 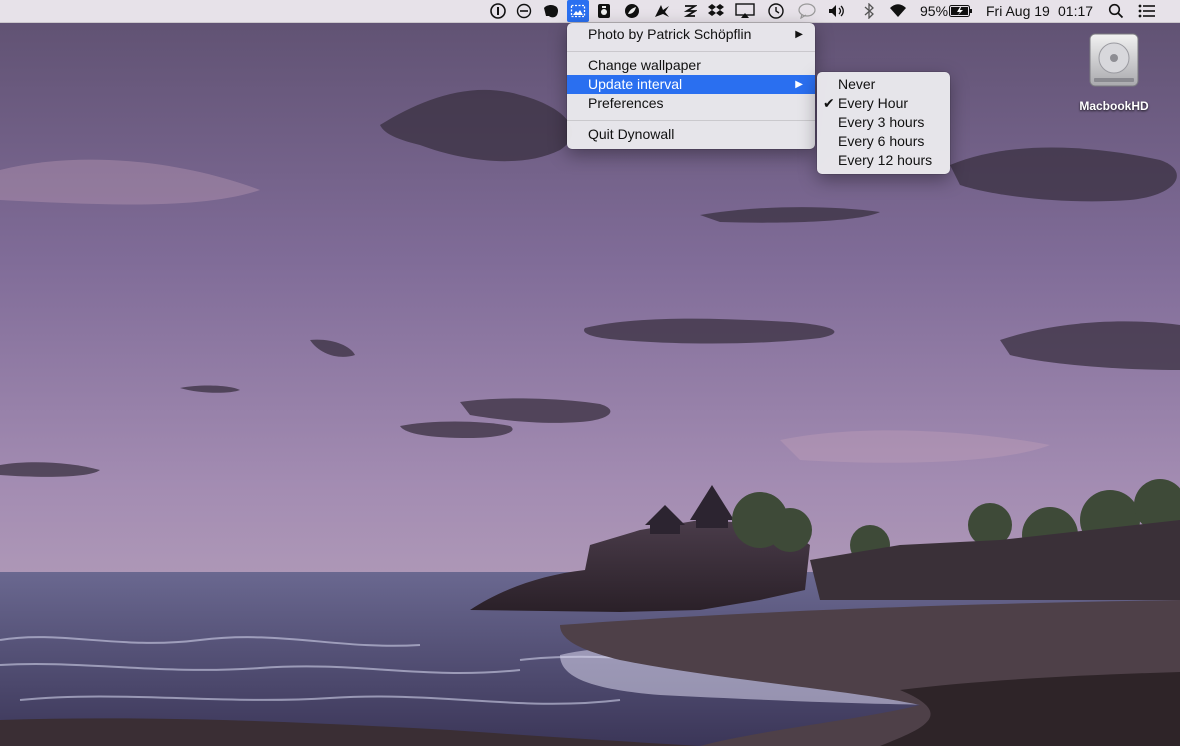 What do you see at coordinates (1018, 11) in the screenshot?
I see `date-label: Fri Aug 19` at bounding box center [1018, 11].